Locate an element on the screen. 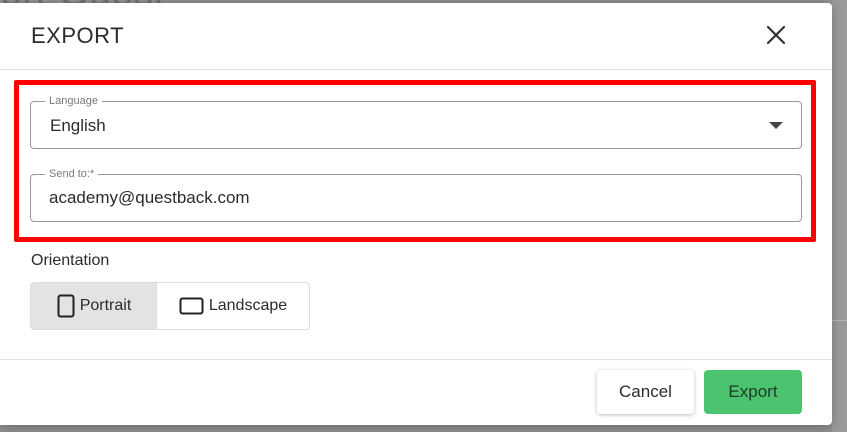 The height and width of the screenshot is (432, 847). send-to-field: Send to:* is located at coordinates (416, 194).